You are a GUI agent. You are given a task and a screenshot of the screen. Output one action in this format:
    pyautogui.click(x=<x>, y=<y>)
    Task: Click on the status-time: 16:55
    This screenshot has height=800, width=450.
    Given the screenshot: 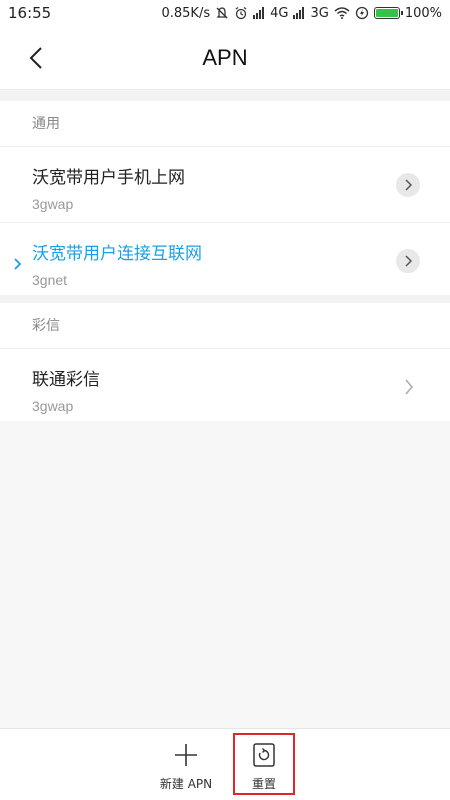 What is the action you would take?
    pyautogui.click(x=30, y=13)
    